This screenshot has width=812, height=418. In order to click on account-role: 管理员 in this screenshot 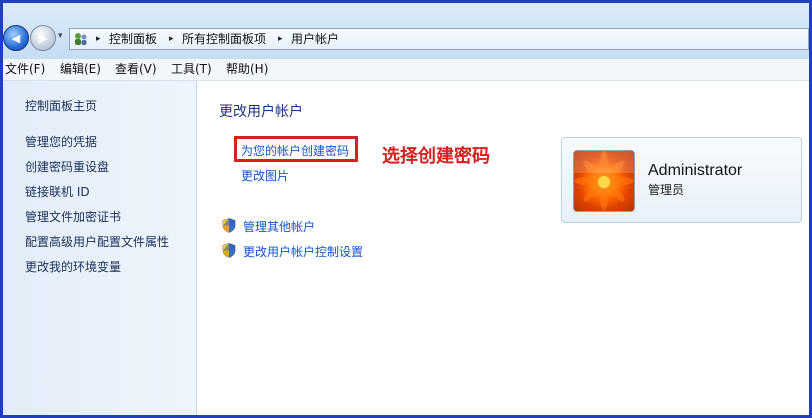, I will do `click(666, 190)`.